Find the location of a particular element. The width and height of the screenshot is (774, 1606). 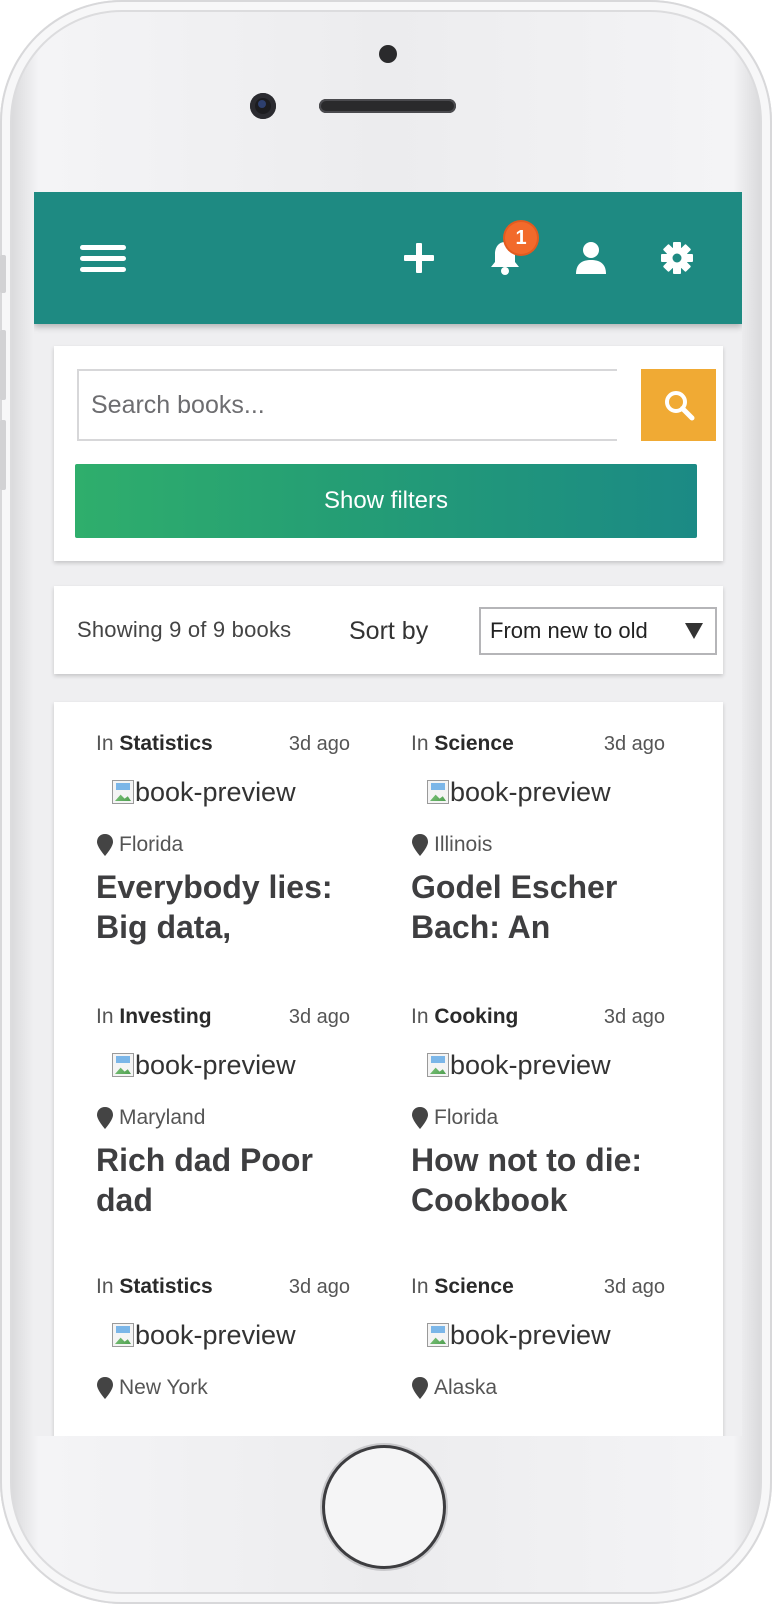

hamburger-icon is located at coordinates (103, 258).